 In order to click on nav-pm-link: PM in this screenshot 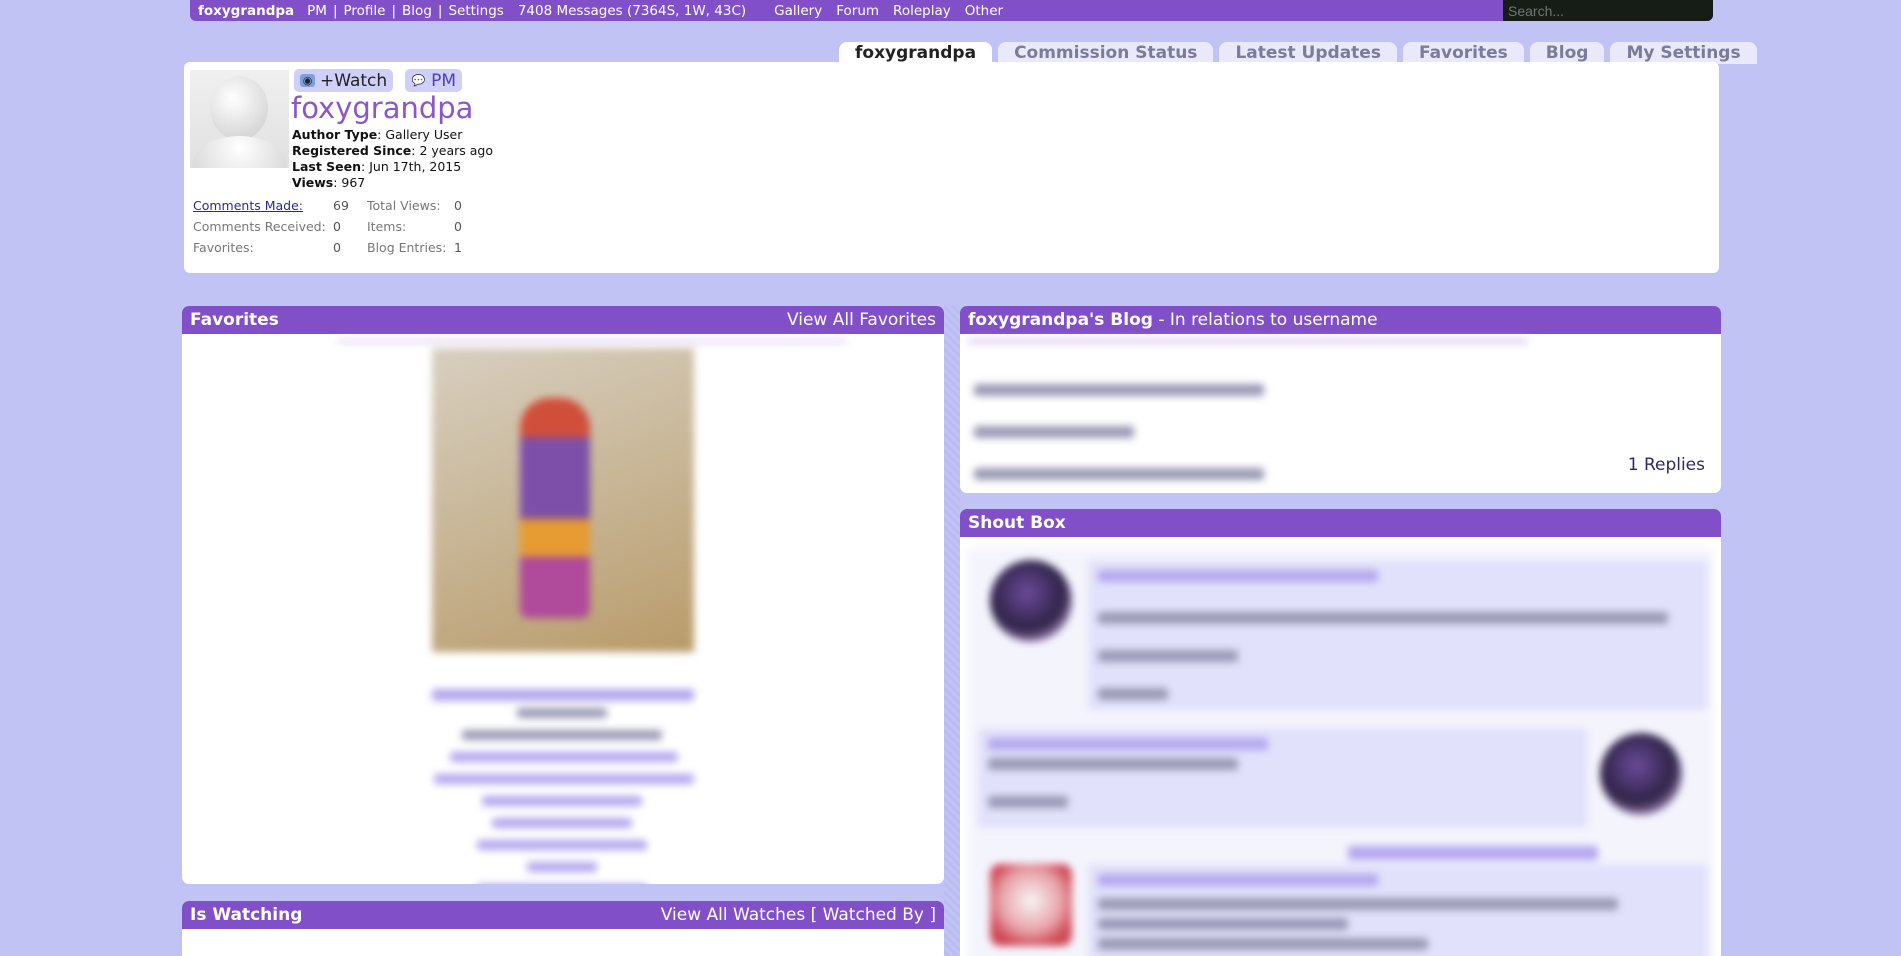, I will do `click(317, 11)`.